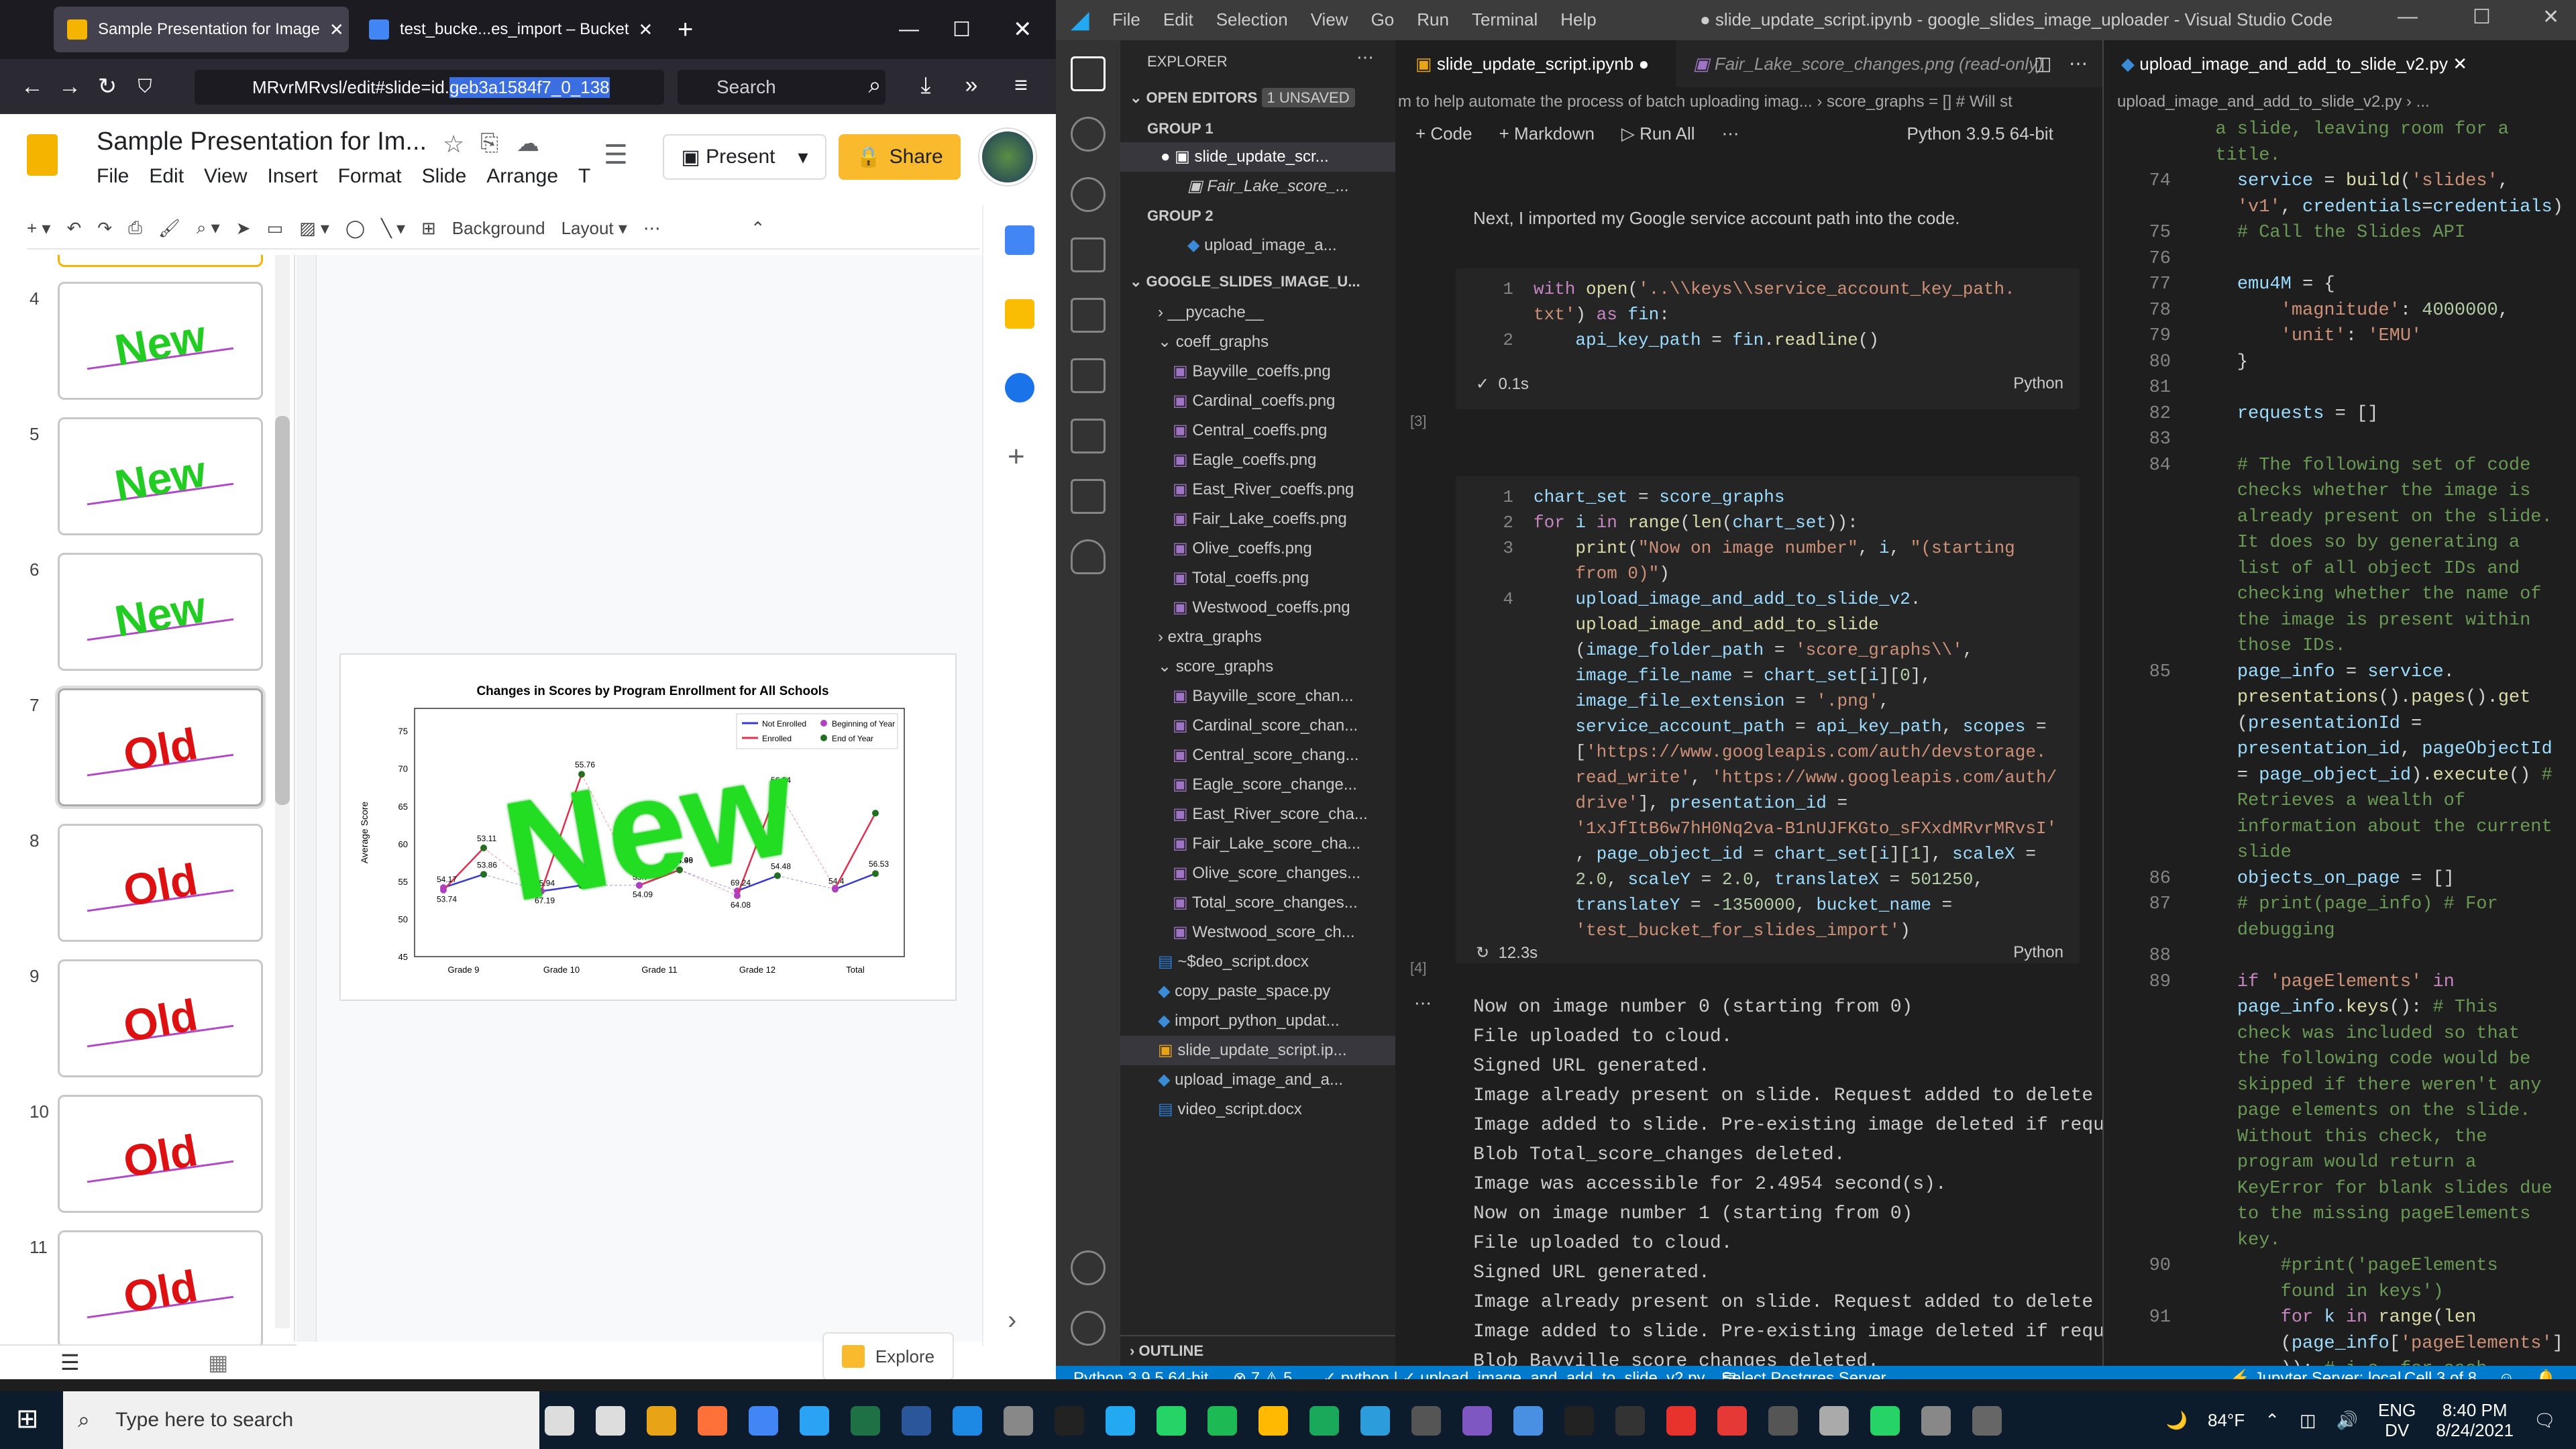 The image size is (2576, 1449). I want to click on undo-icon: ↶, so click(73, 228).